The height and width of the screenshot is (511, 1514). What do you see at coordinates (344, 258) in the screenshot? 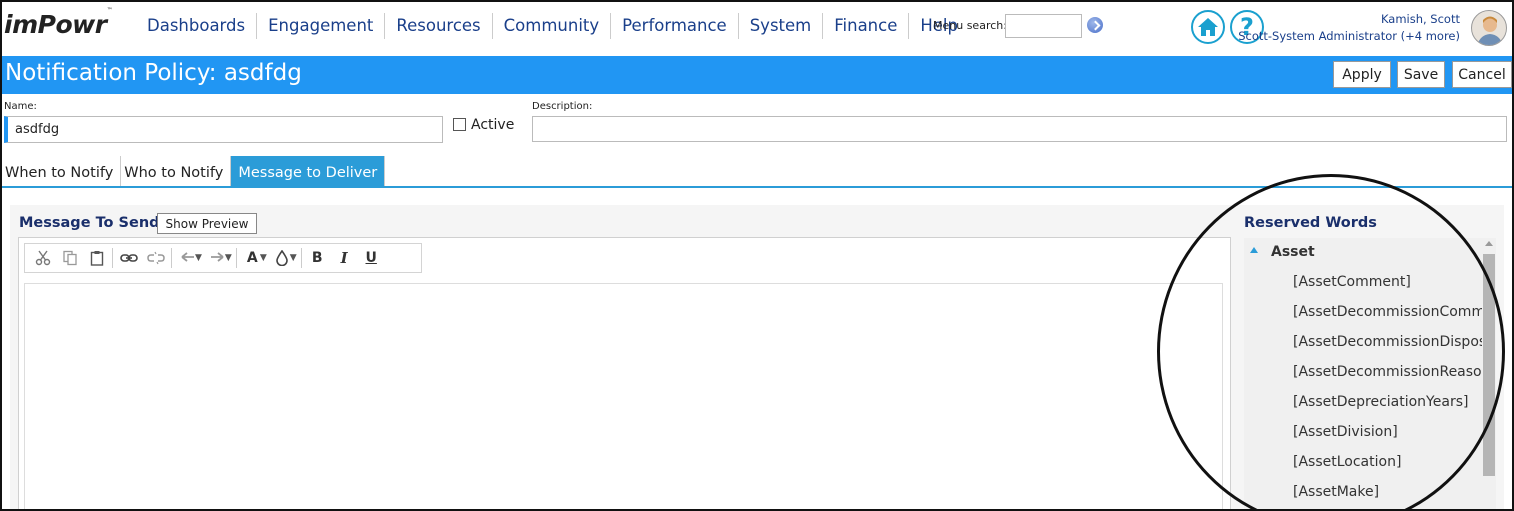
I see `italic-icon: I` at bounding box center [344, 258].